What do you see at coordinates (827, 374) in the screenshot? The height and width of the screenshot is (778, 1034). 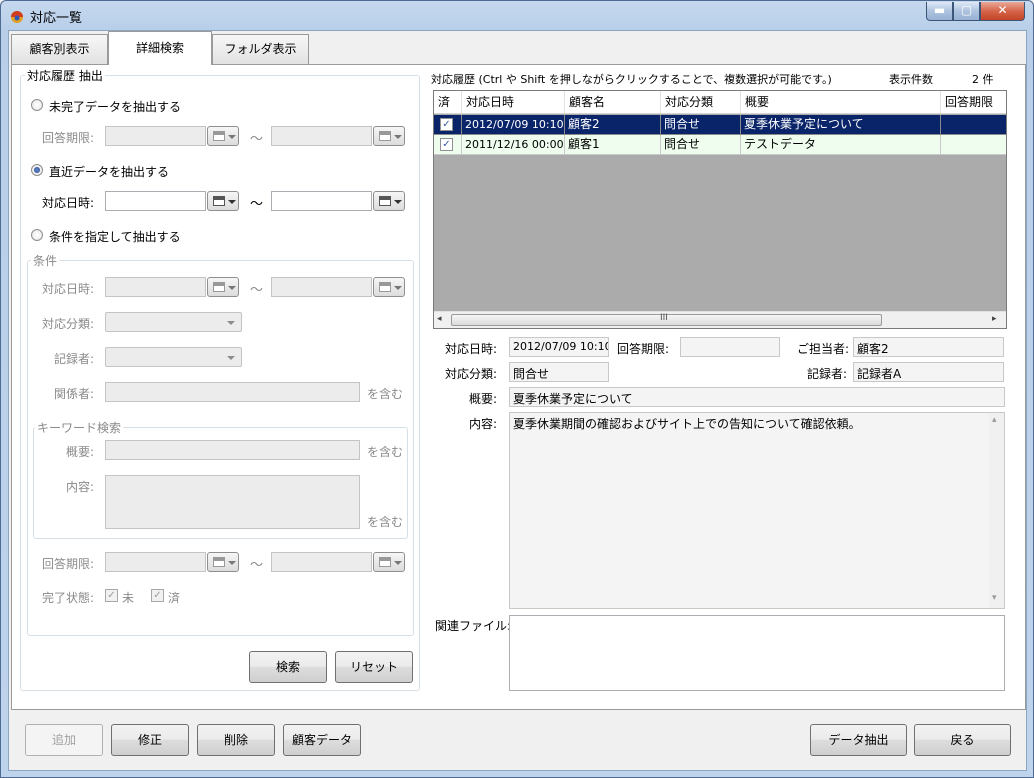 I see `detail-recorder-label: 記録者:` at bounding box center [827, 374].